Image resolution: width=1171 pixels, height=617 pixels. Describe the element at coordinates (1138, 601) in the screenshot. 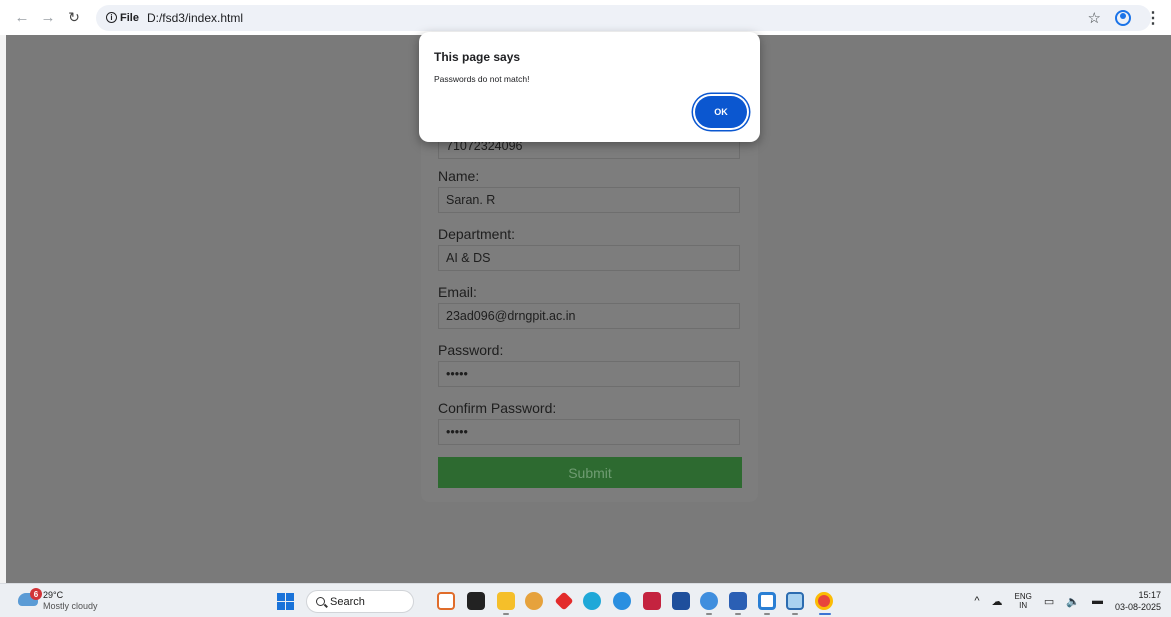

I see `clock: 15:17 03-08-2025` at that location.